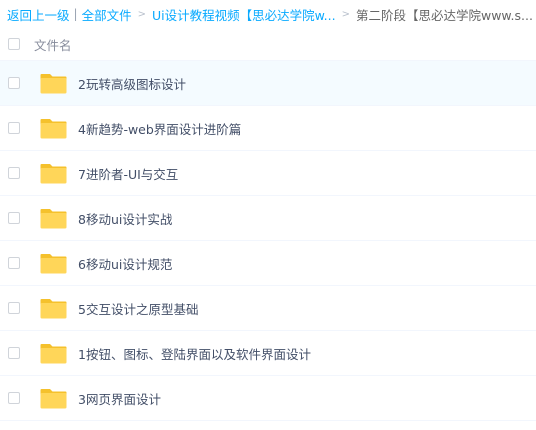 The image size is (536, 430). I want to click on file-row: 8移动ui设计实战, so click(268, 218).